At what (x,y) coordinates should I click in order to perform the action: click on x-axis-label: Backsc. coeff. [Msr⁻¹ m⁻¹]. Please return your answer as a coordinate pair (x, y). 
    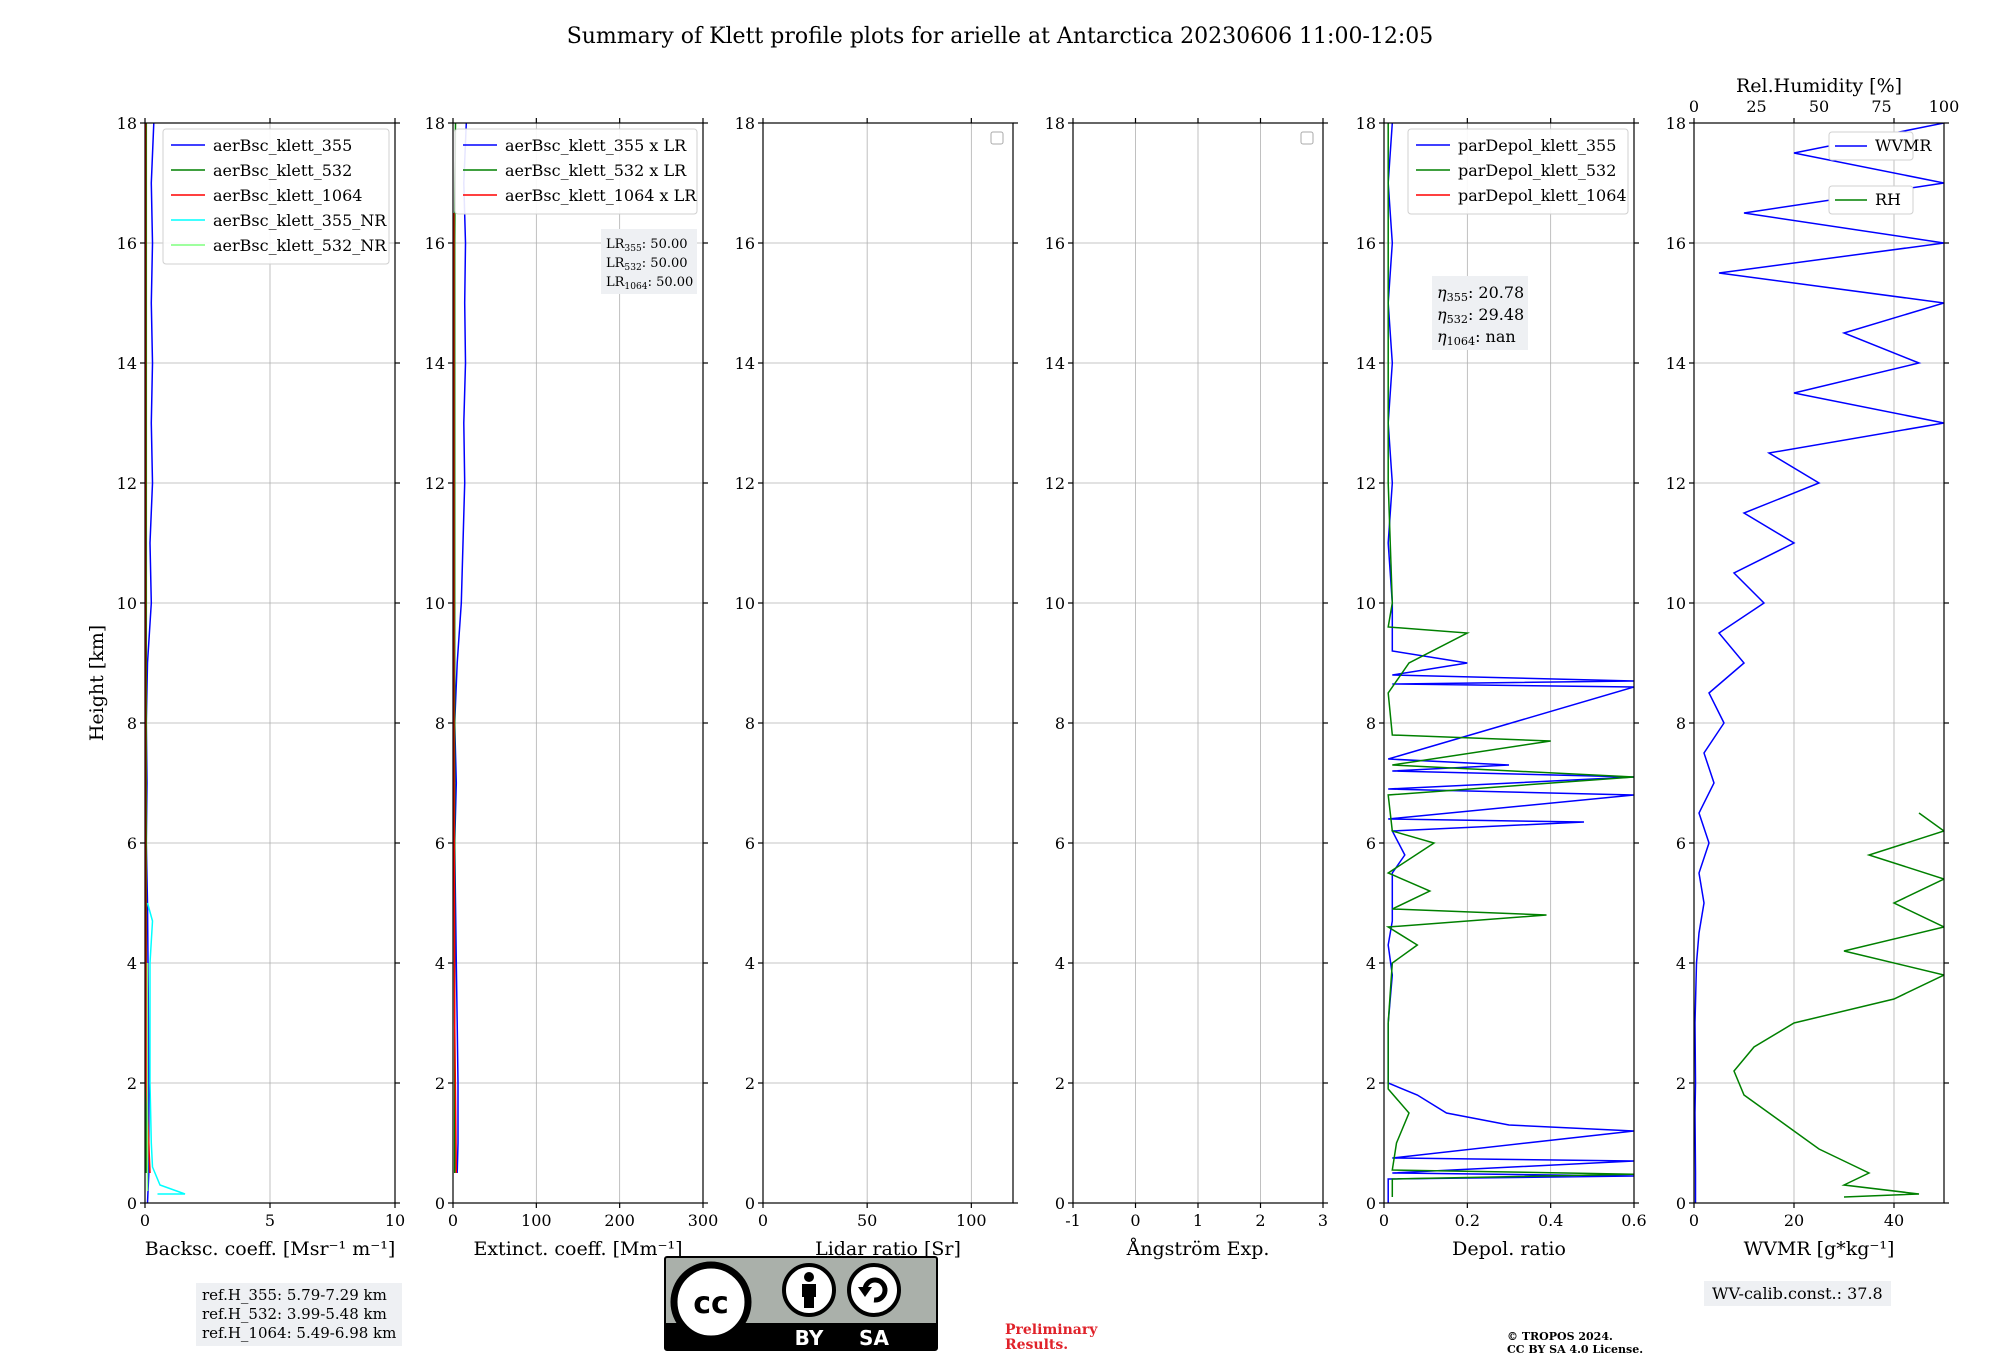
    Looking at the image, I should click on (270, 1249).